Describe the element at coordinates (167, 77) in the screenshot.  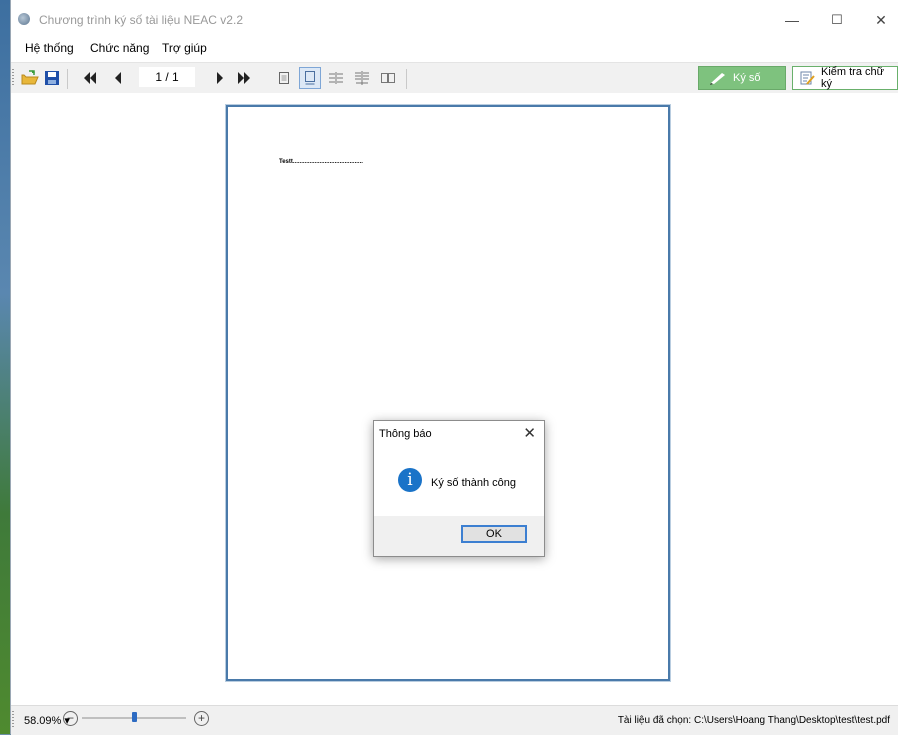
I see `page-indicator: 1 / 1` at that location.